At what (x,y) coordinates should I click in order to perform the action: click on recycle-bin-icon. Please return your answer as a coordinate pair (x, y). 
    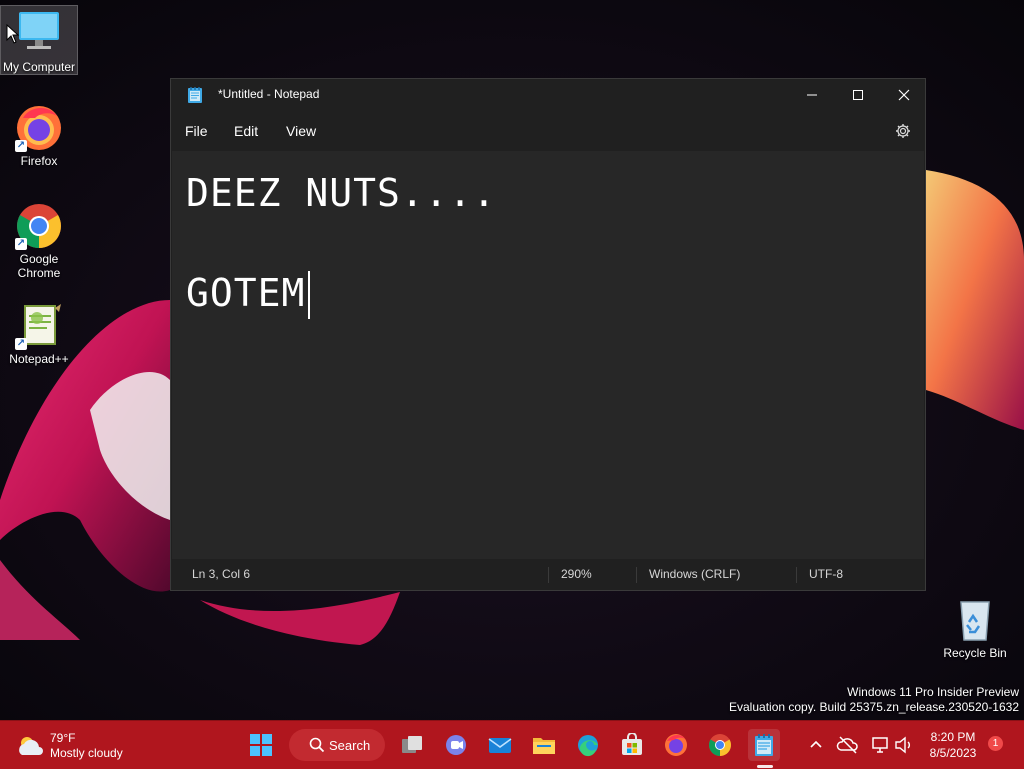
    Looking at the image, I should click on (975, 620).